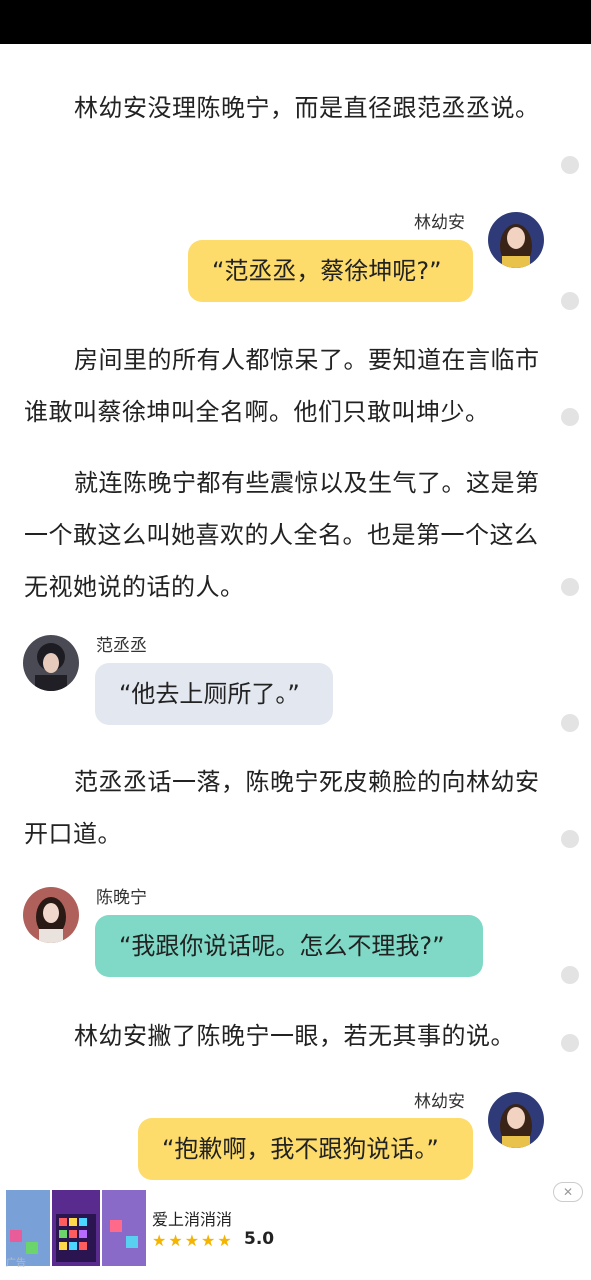 This screenshot has width=591, height=1280. I want to click on status-bar, so click(295, 22).